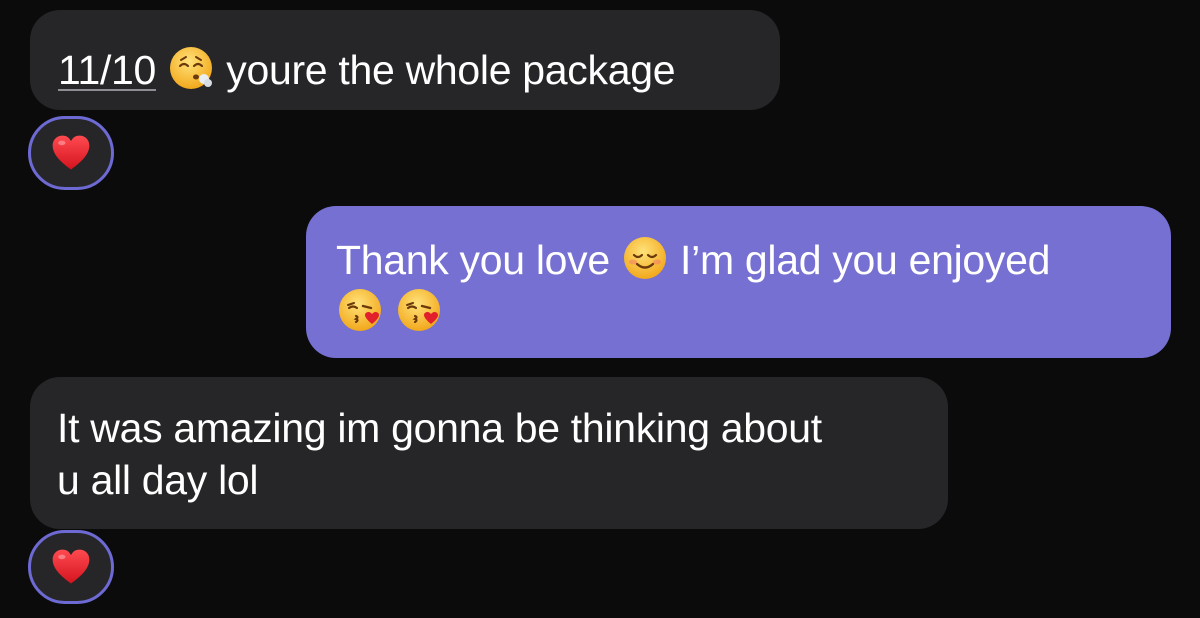  Describe the element at coordinates (473, 260) in the screenshot. I see `message-text-part-1: Thank you love` at that location.